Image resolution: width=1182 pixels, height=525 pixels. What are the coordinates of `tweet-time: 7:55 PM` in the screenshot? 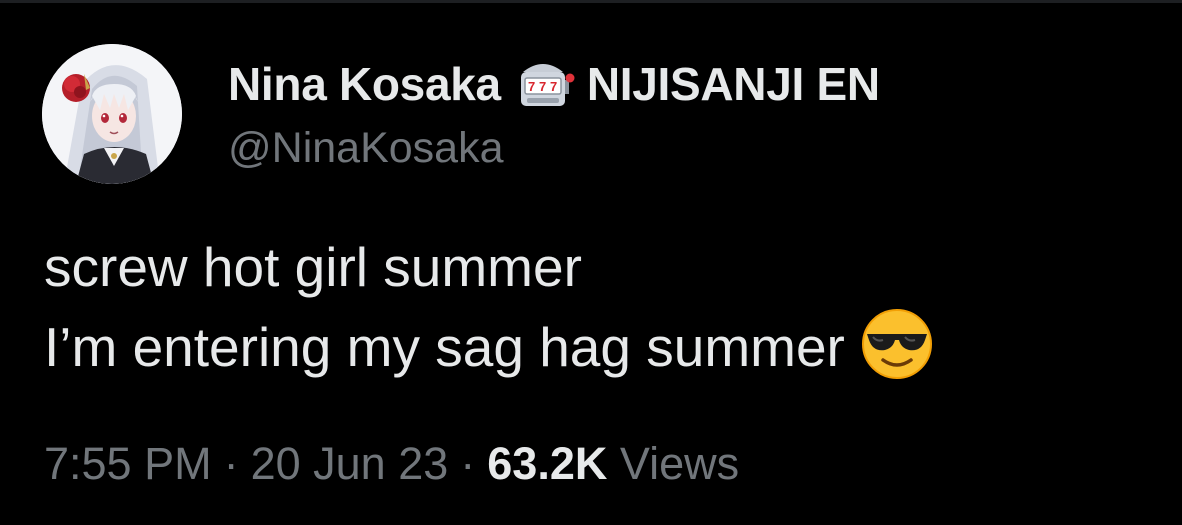 It's located at (128, 463).